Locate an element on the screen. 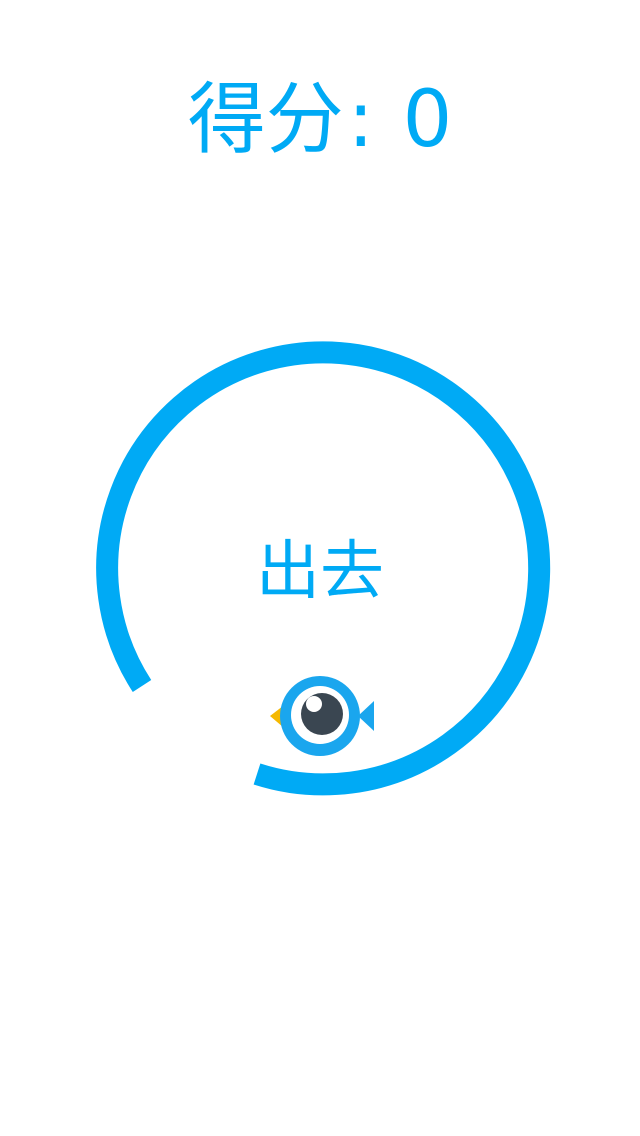 This screenshot has width=640, height=1136. eye-highlight is located at coordinates (314, 704).